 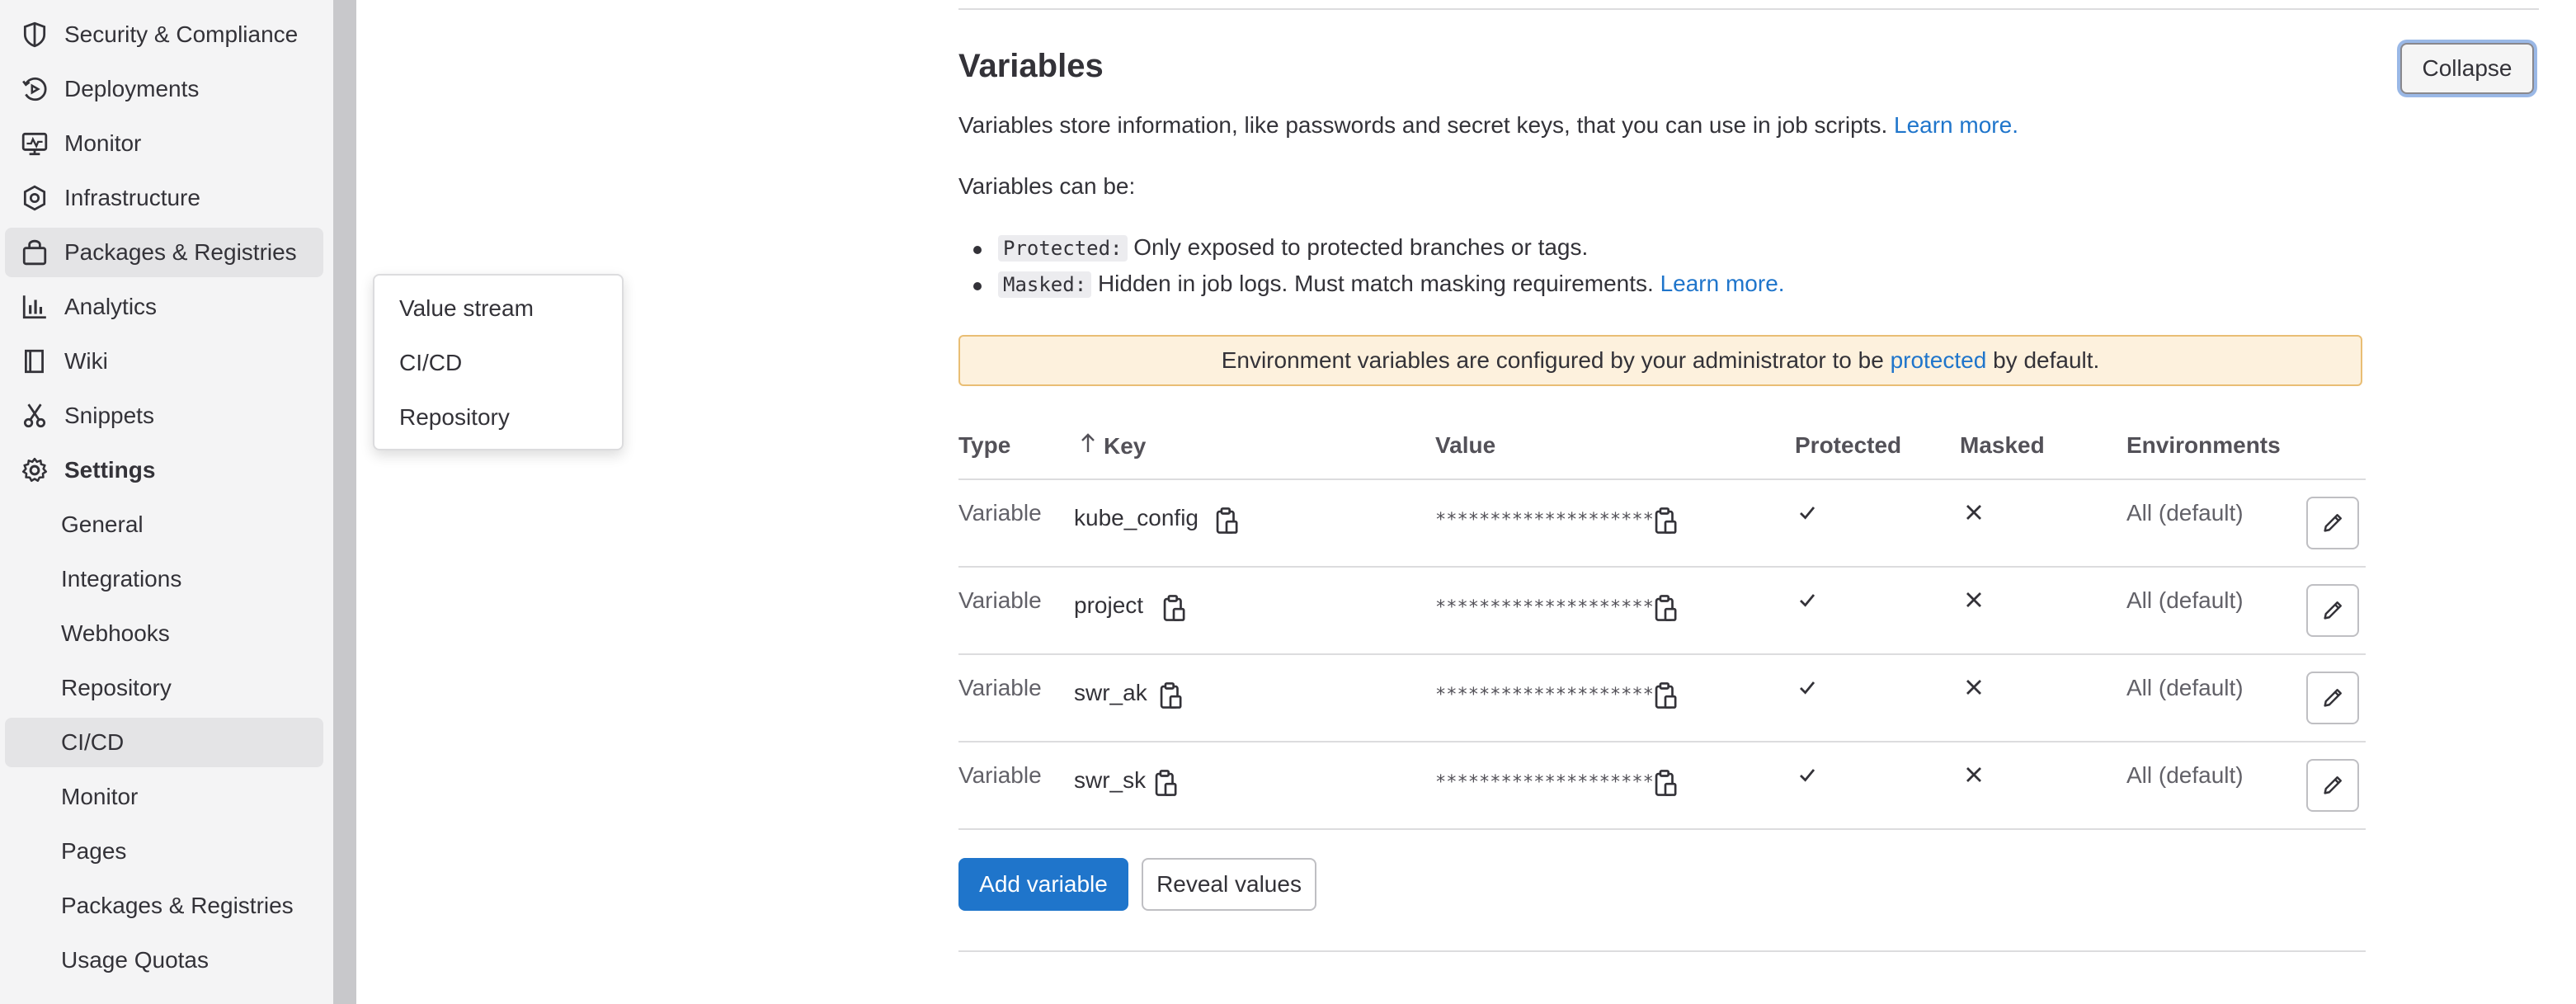 I want to click on col-header-key: Key, so click(x=1114, y=446).